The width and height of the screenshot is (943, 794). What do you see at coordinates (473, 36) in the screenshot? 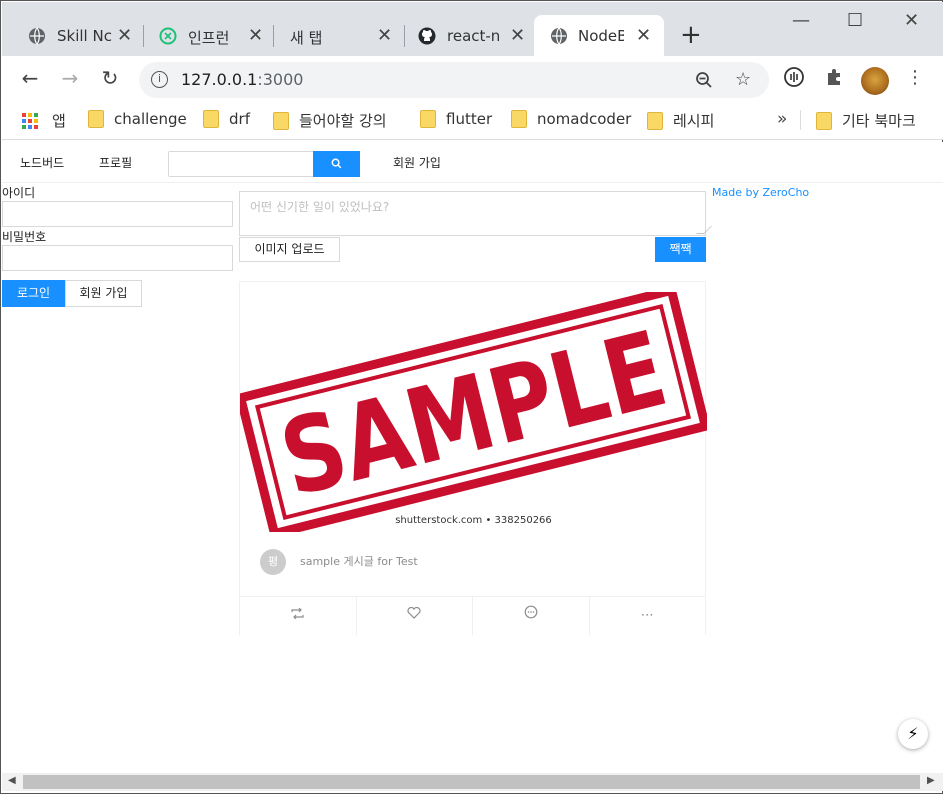
I see `tab-title: react-n` at bounding box center [473, 36].